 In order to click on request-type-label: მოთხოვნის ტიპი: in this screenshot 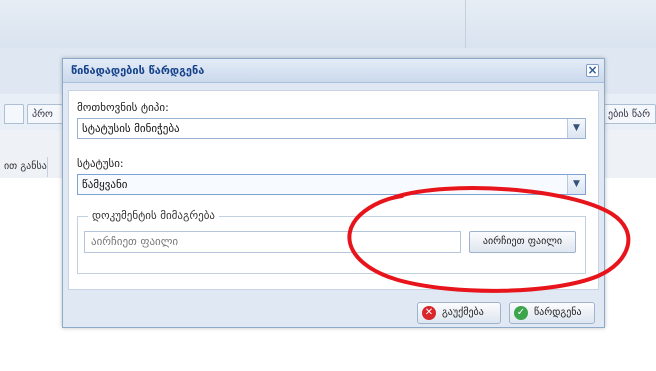, I will do `click(123, 107)`.